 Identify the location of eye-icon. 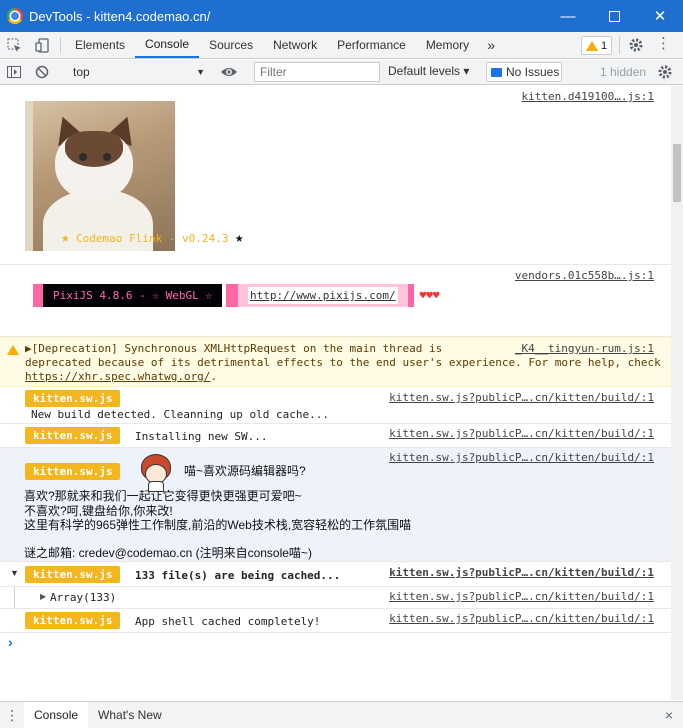
(229, 73).